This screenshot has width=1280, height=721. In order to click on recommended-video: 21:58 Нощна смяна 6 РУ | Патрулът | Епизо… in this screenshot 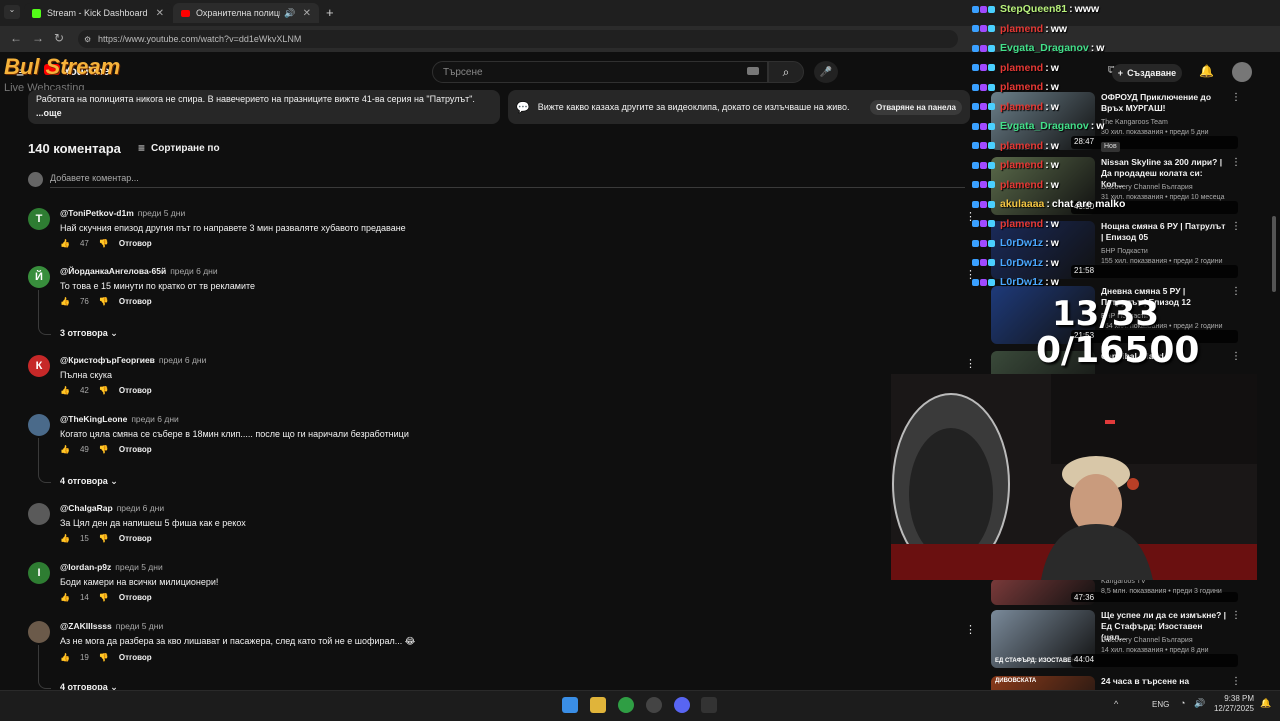, I will do `click(1116, 251)`.